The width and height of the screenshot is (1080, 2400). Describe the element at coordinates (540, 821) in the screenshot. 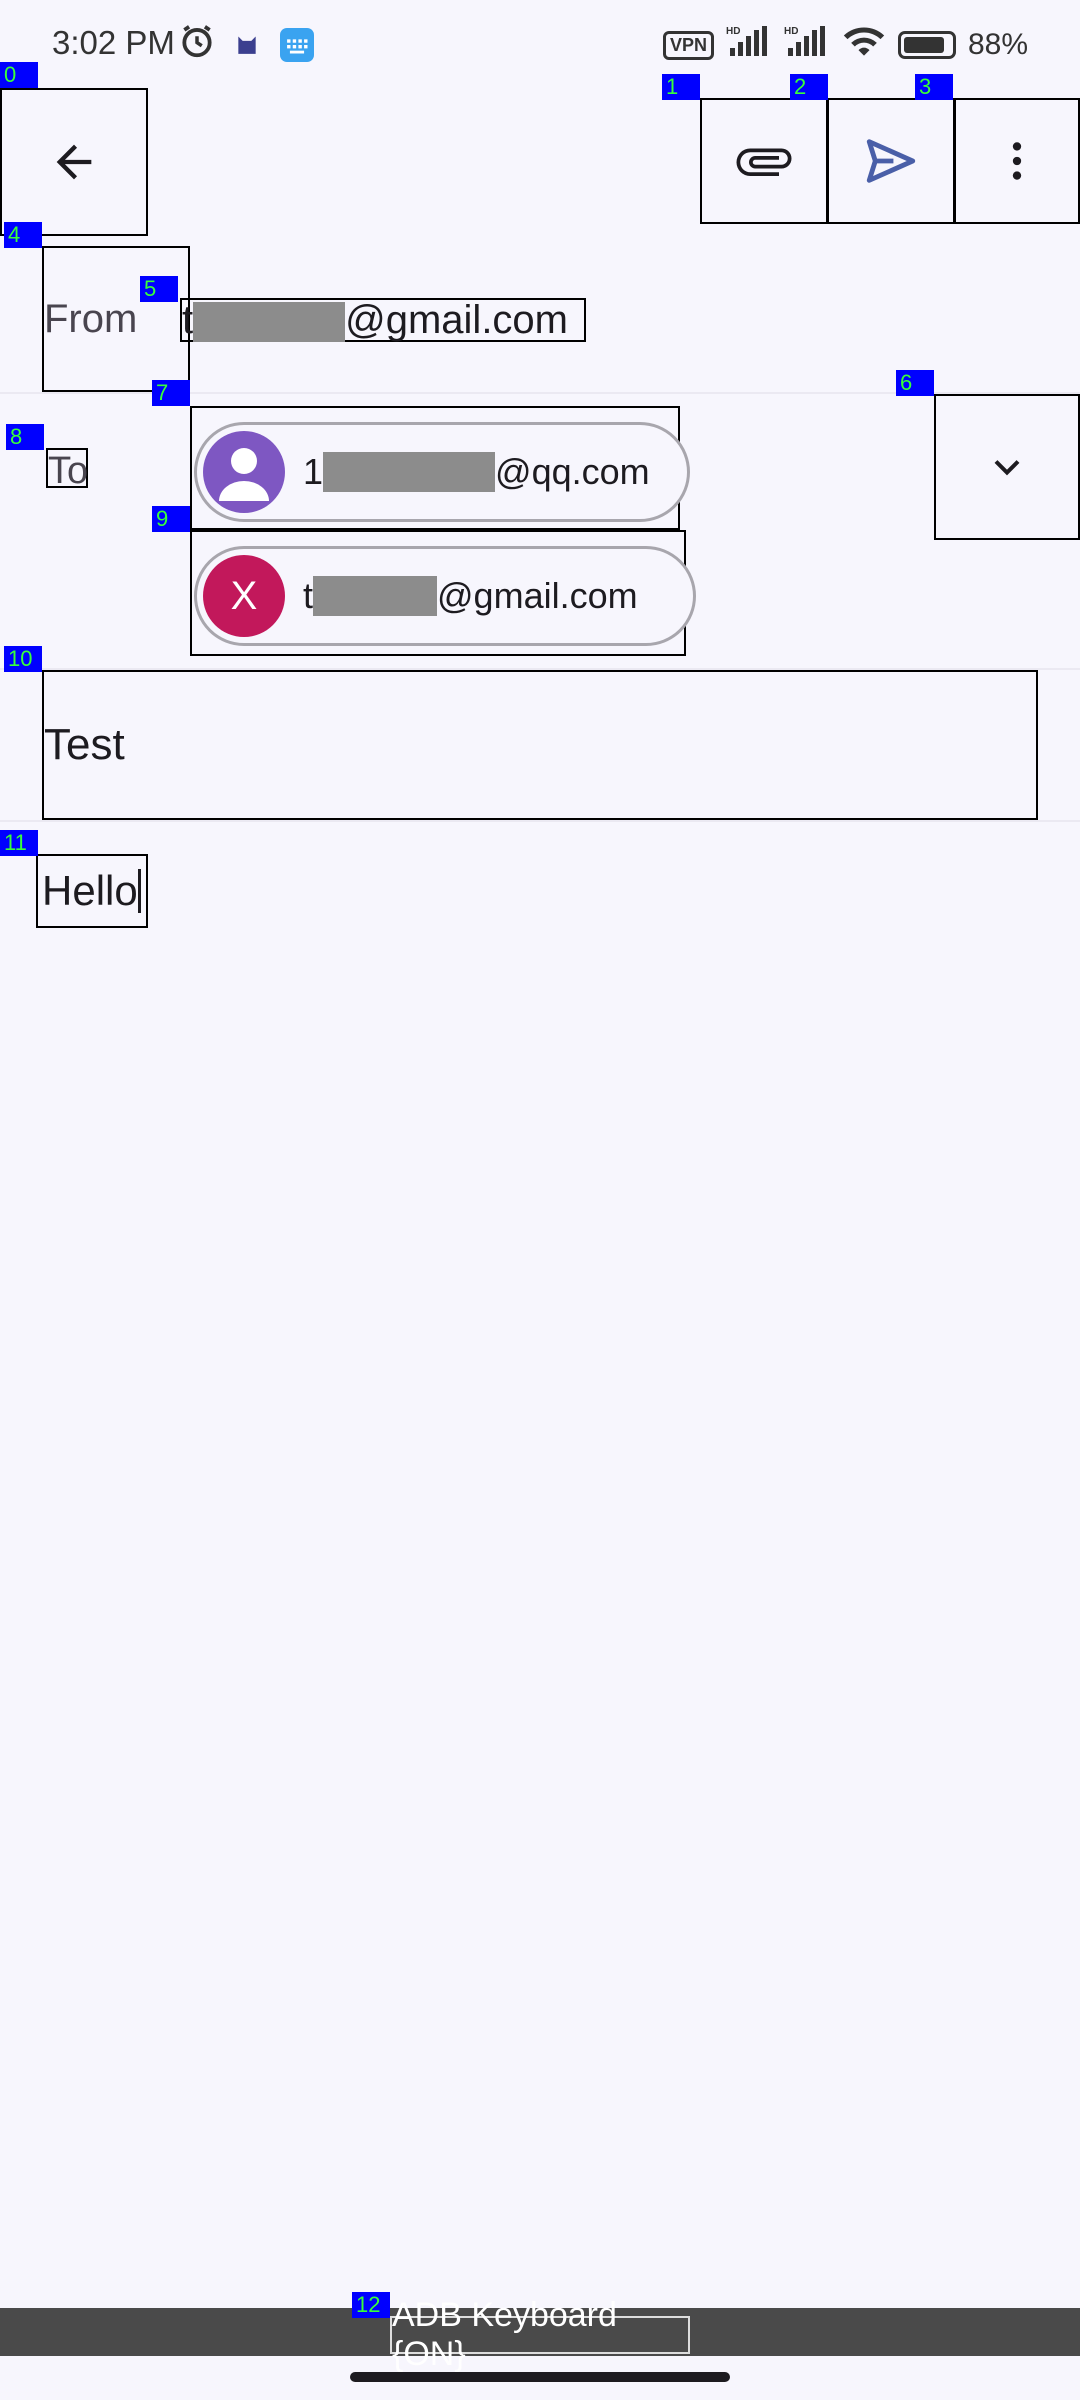

I see `divider` at that location.